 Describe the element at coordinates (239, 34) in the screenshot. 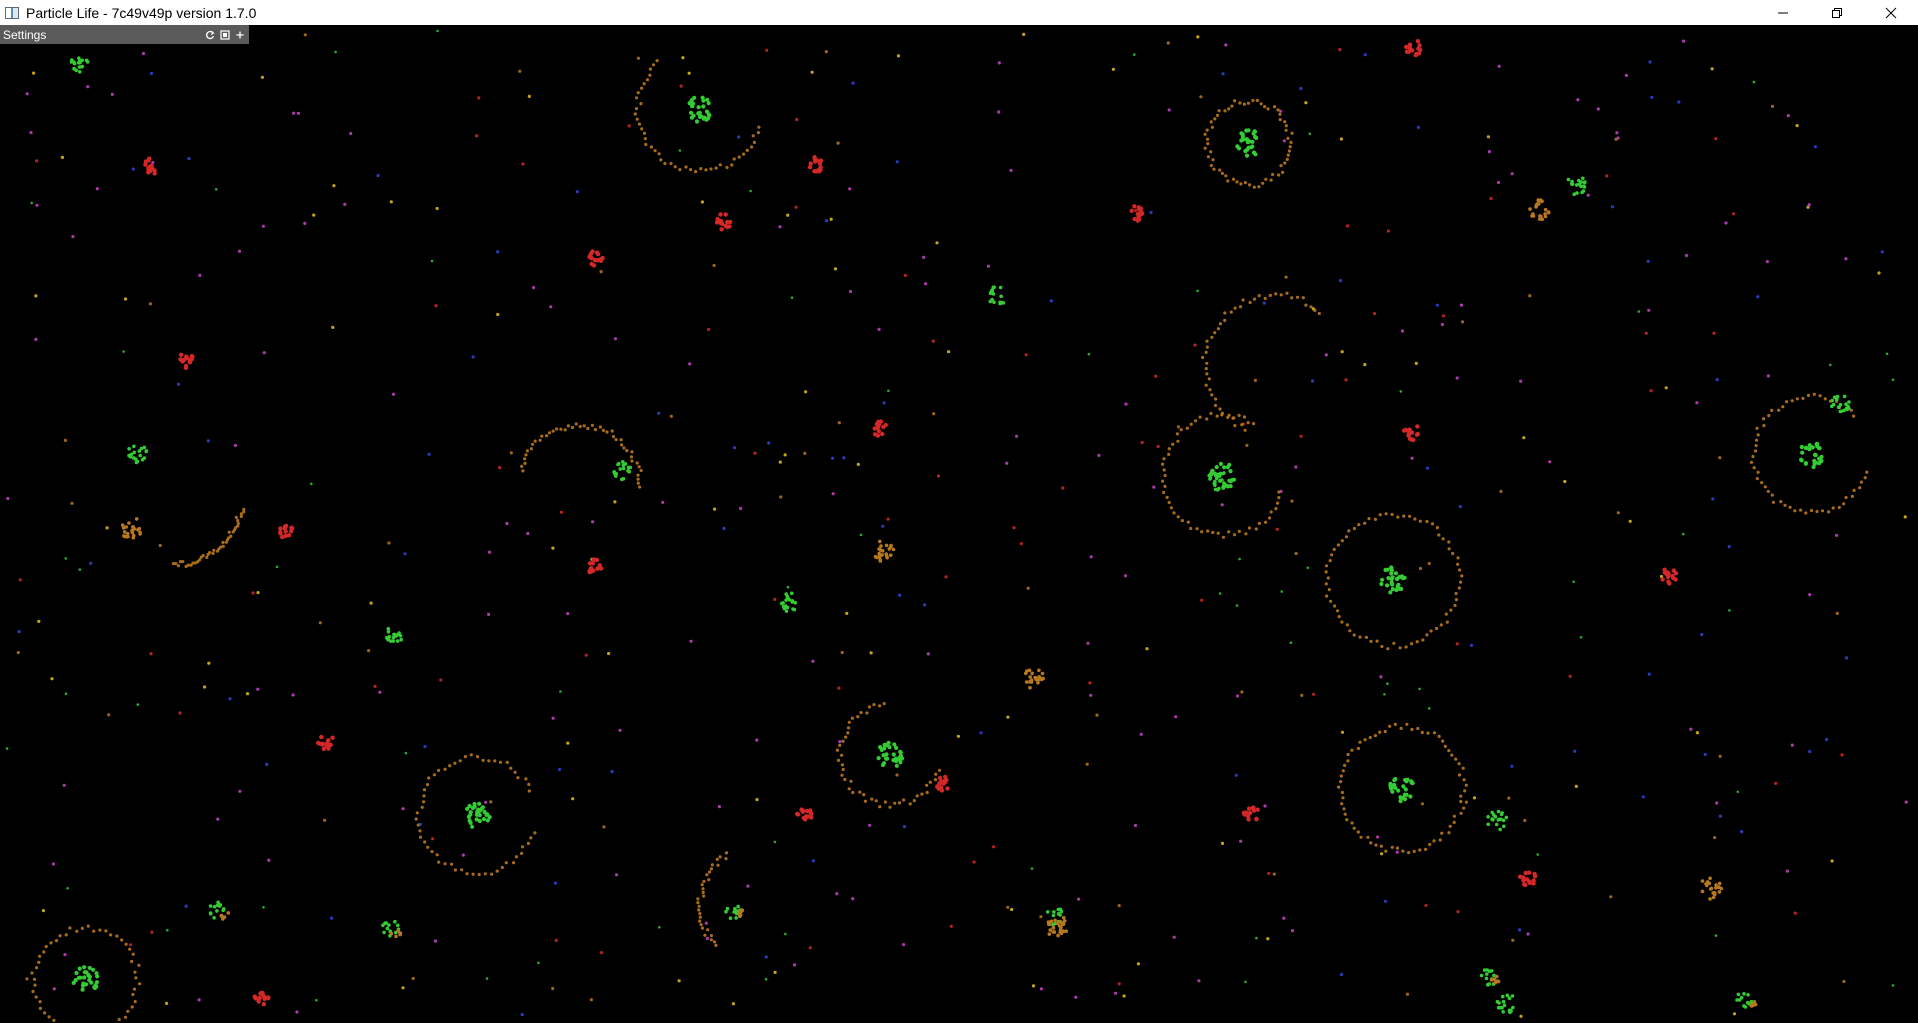

I see `expand-icon` at that location.